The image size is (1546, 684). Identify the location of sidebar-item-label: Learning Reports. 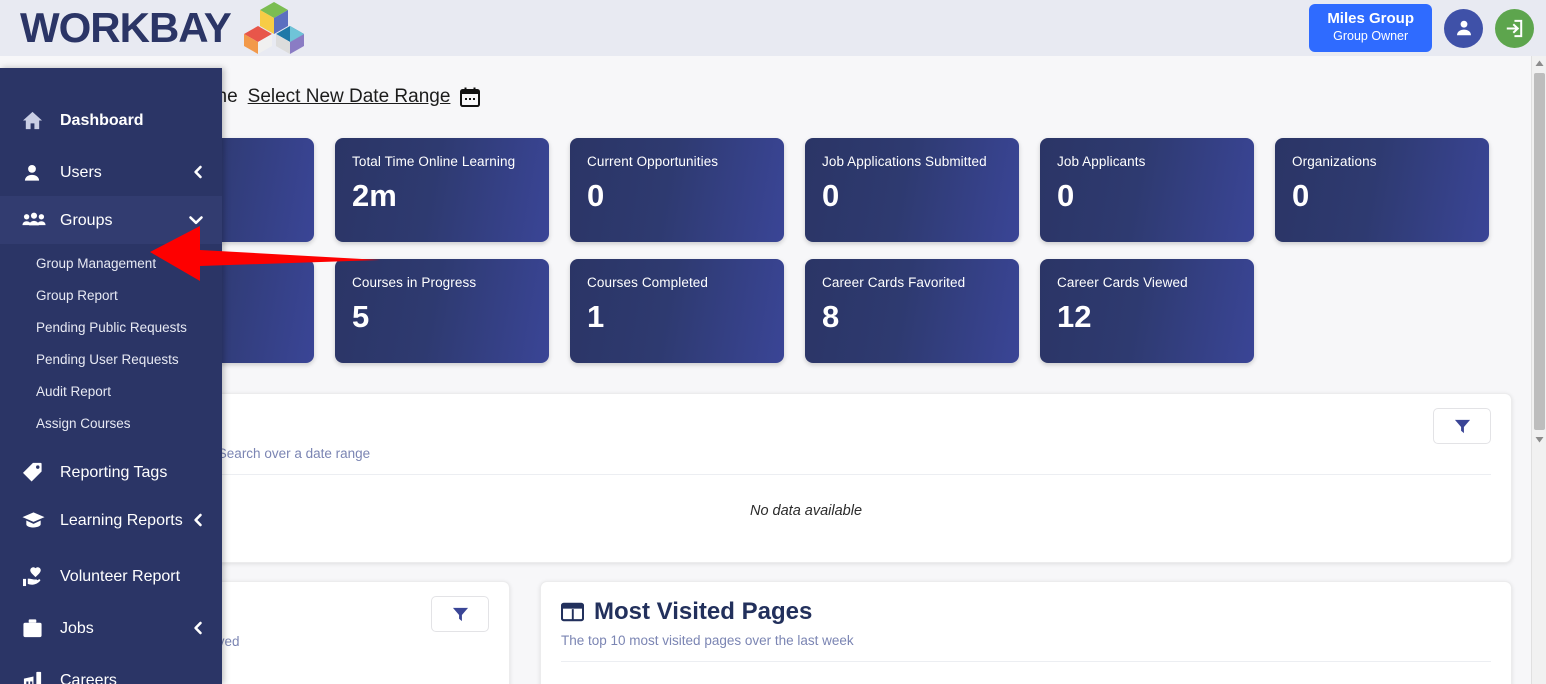
(121, 520).